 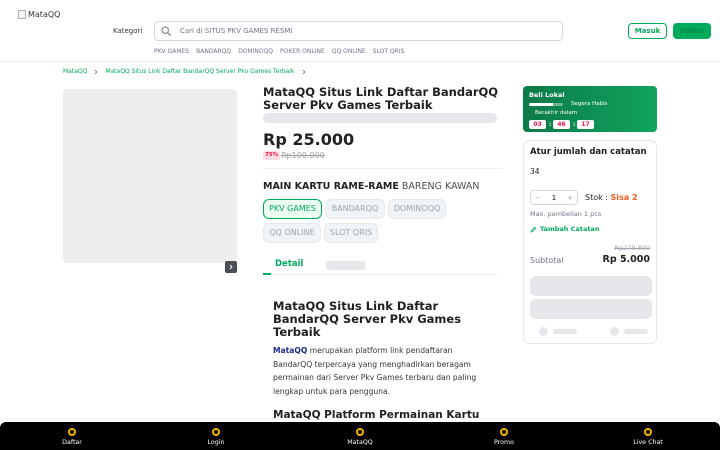 What do you see at coordinates (383, 168) in the screenshot?
I see `divider` at bounding box center [383, 168].